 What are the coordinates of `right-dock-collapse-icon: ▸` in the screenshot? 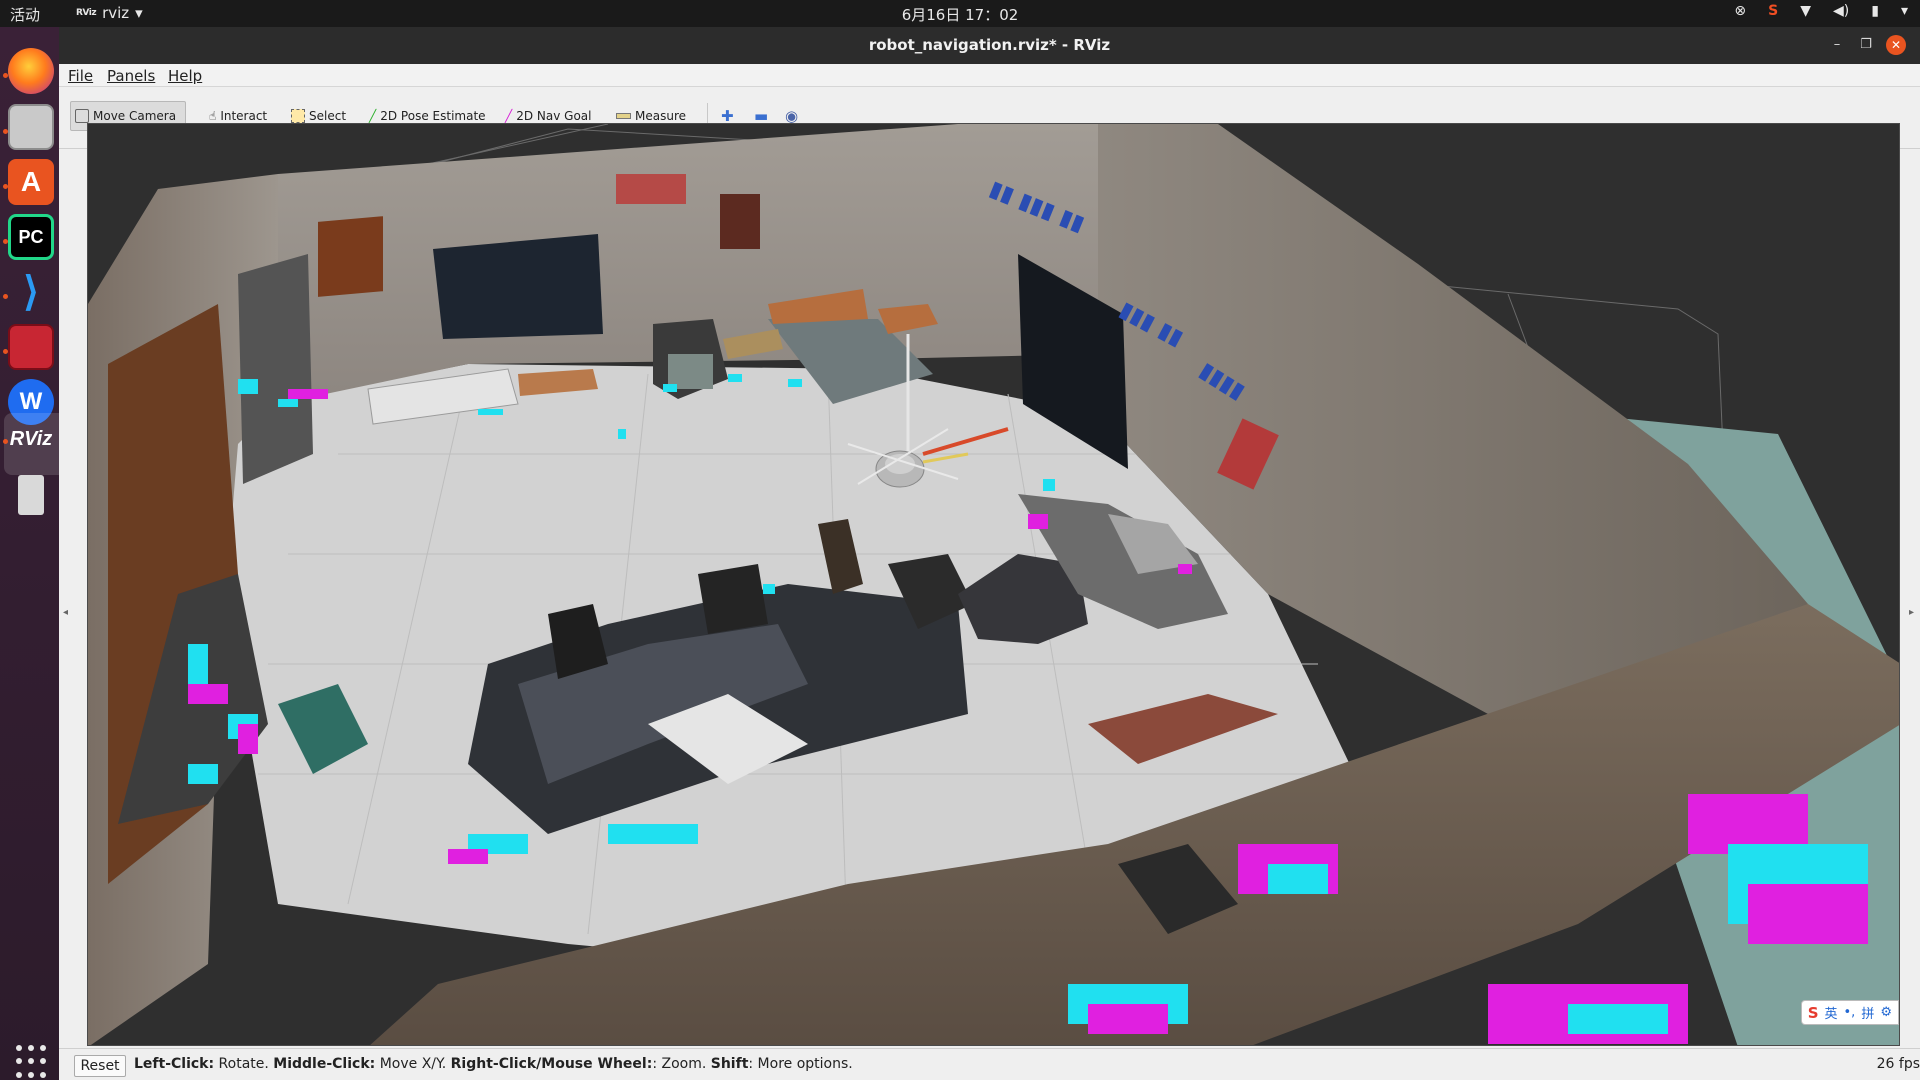 It's located at (1914, 614).